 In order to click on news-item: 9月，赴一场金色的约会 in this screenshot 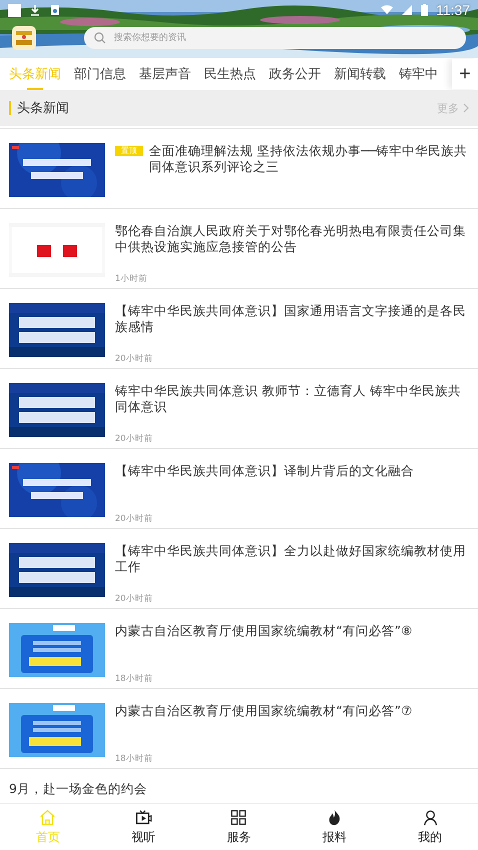, I will do `click(239, 786)`.